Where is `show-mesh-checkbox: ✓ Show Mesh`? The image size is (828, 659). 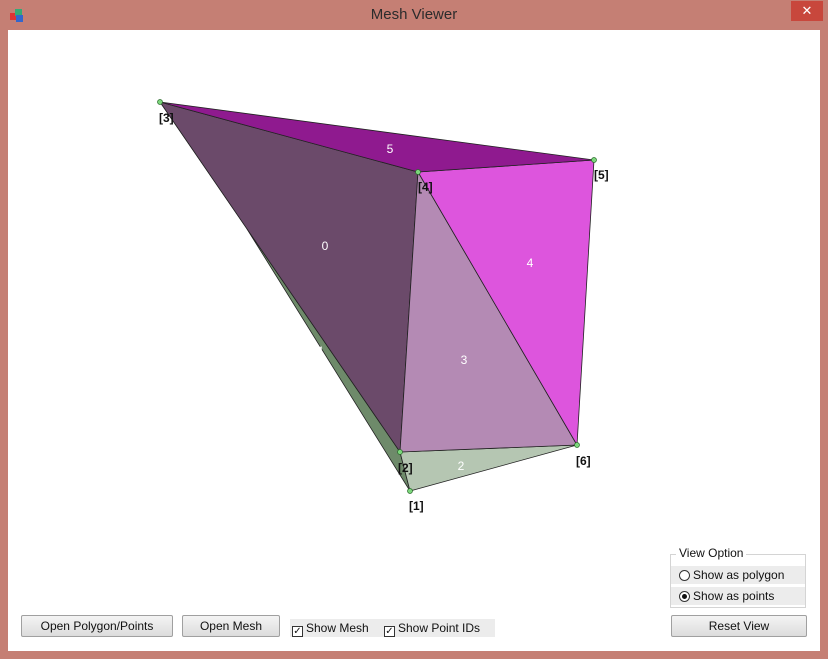 show-mesh-checkbox: ✓ Show Mesh is located at coordinates (336, 628).